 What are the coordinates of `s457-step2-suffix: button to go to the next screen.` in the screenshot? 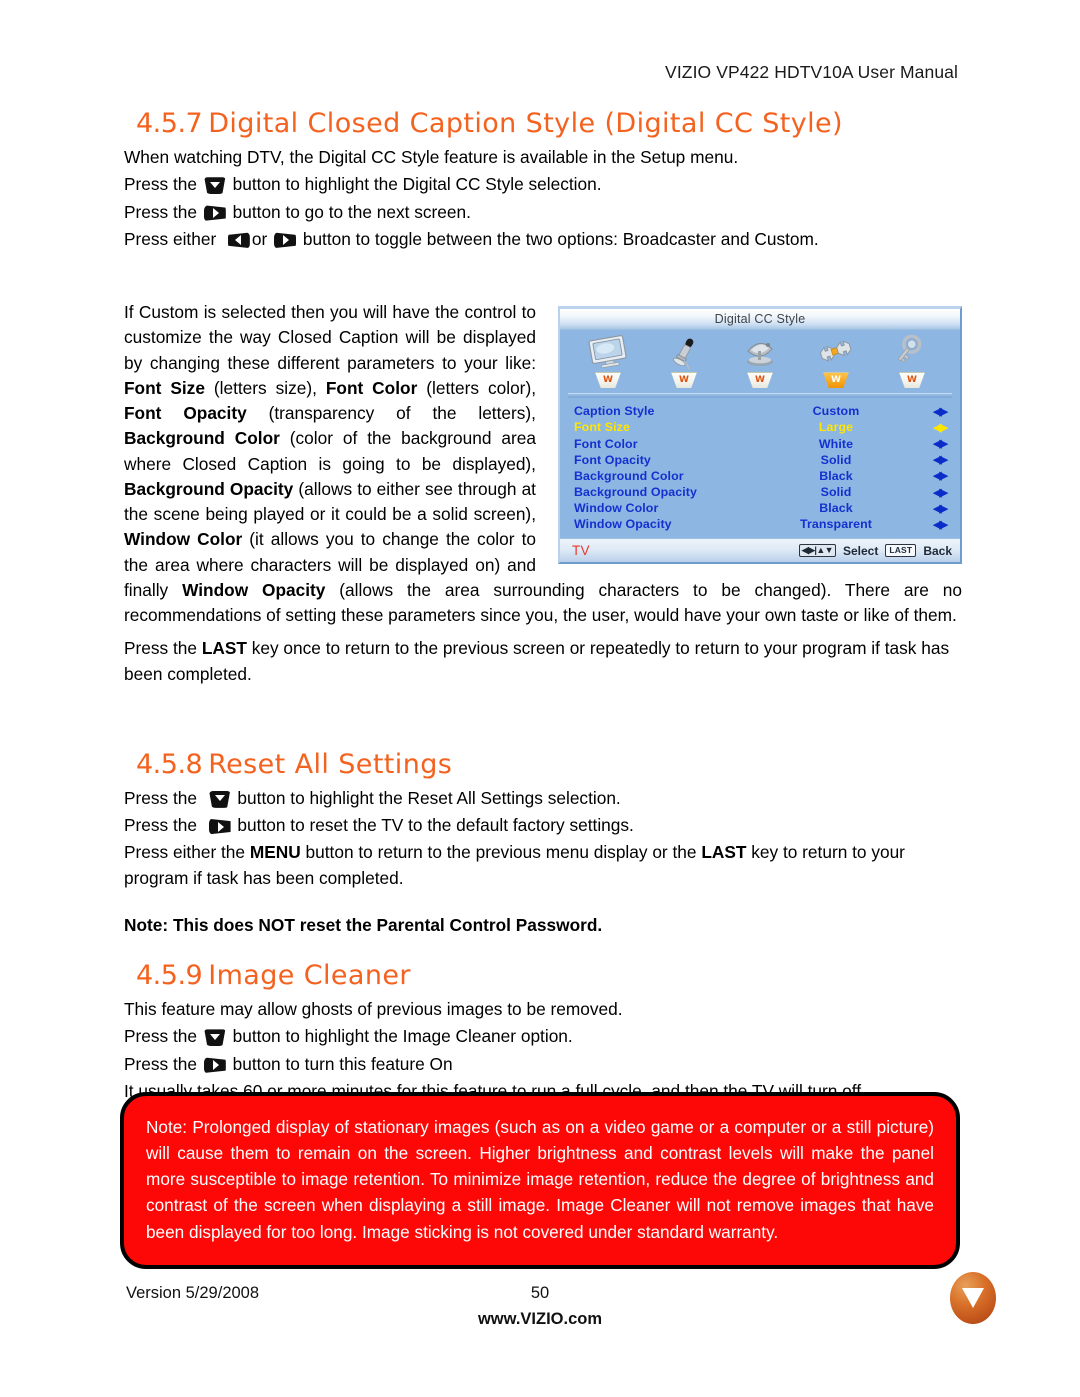 It's located at (351, 211).